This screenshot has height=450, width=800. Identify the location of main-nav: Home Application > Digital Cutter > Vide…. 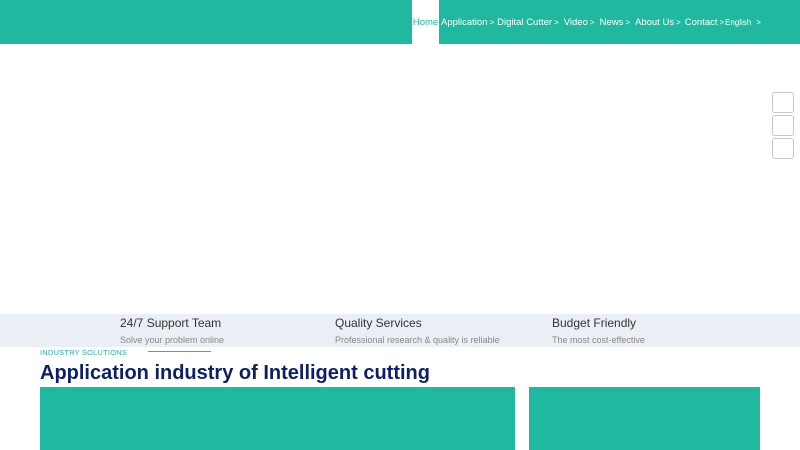
(568, 22).